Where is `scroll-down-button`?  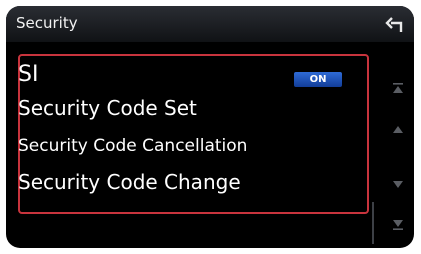
scroll-down-button is located at coordinates (398, 185).